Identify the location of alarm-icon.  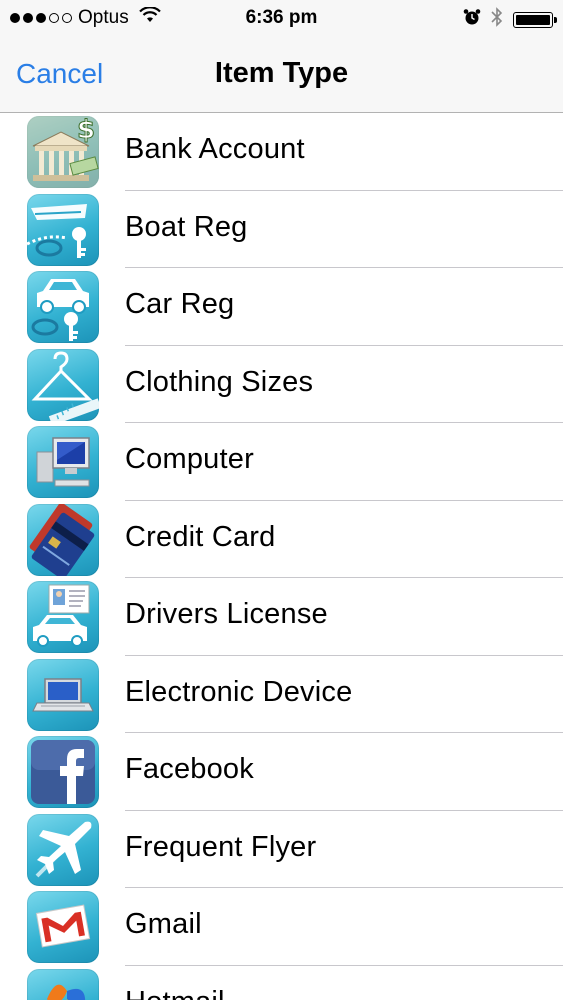
(472, 20).